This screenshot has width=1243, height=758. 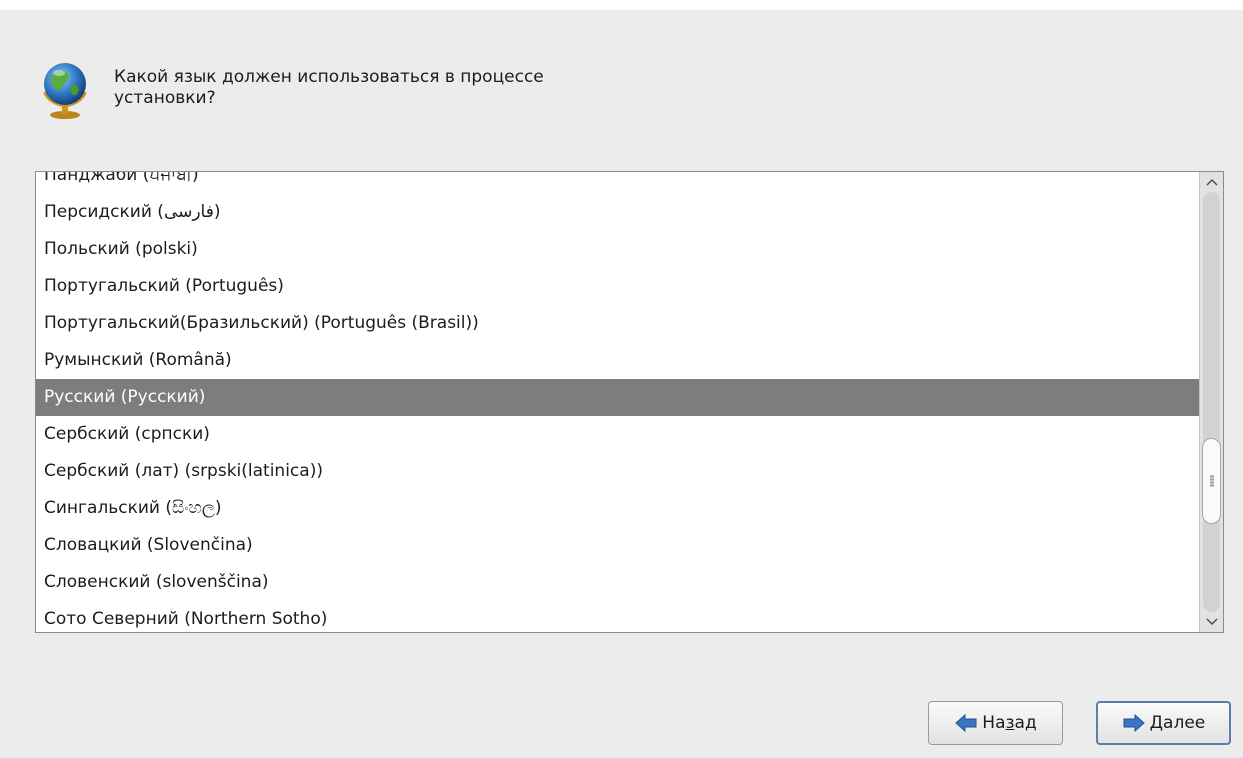 What do you see at coordinates (1009, 723) in the screenshot?
I see `back-button-label: Назад` at bounding box center [1009, 723].